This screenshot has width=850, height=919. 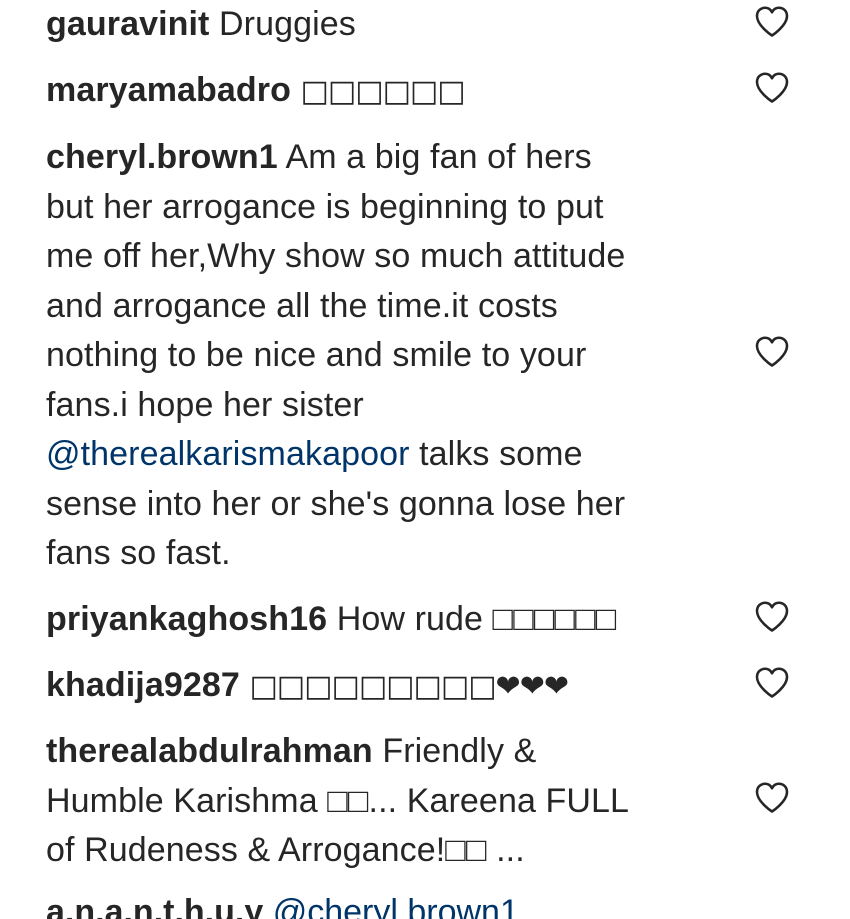 I want to click on comment-item: gauravinit Druggies, so click(x=401, y=25).